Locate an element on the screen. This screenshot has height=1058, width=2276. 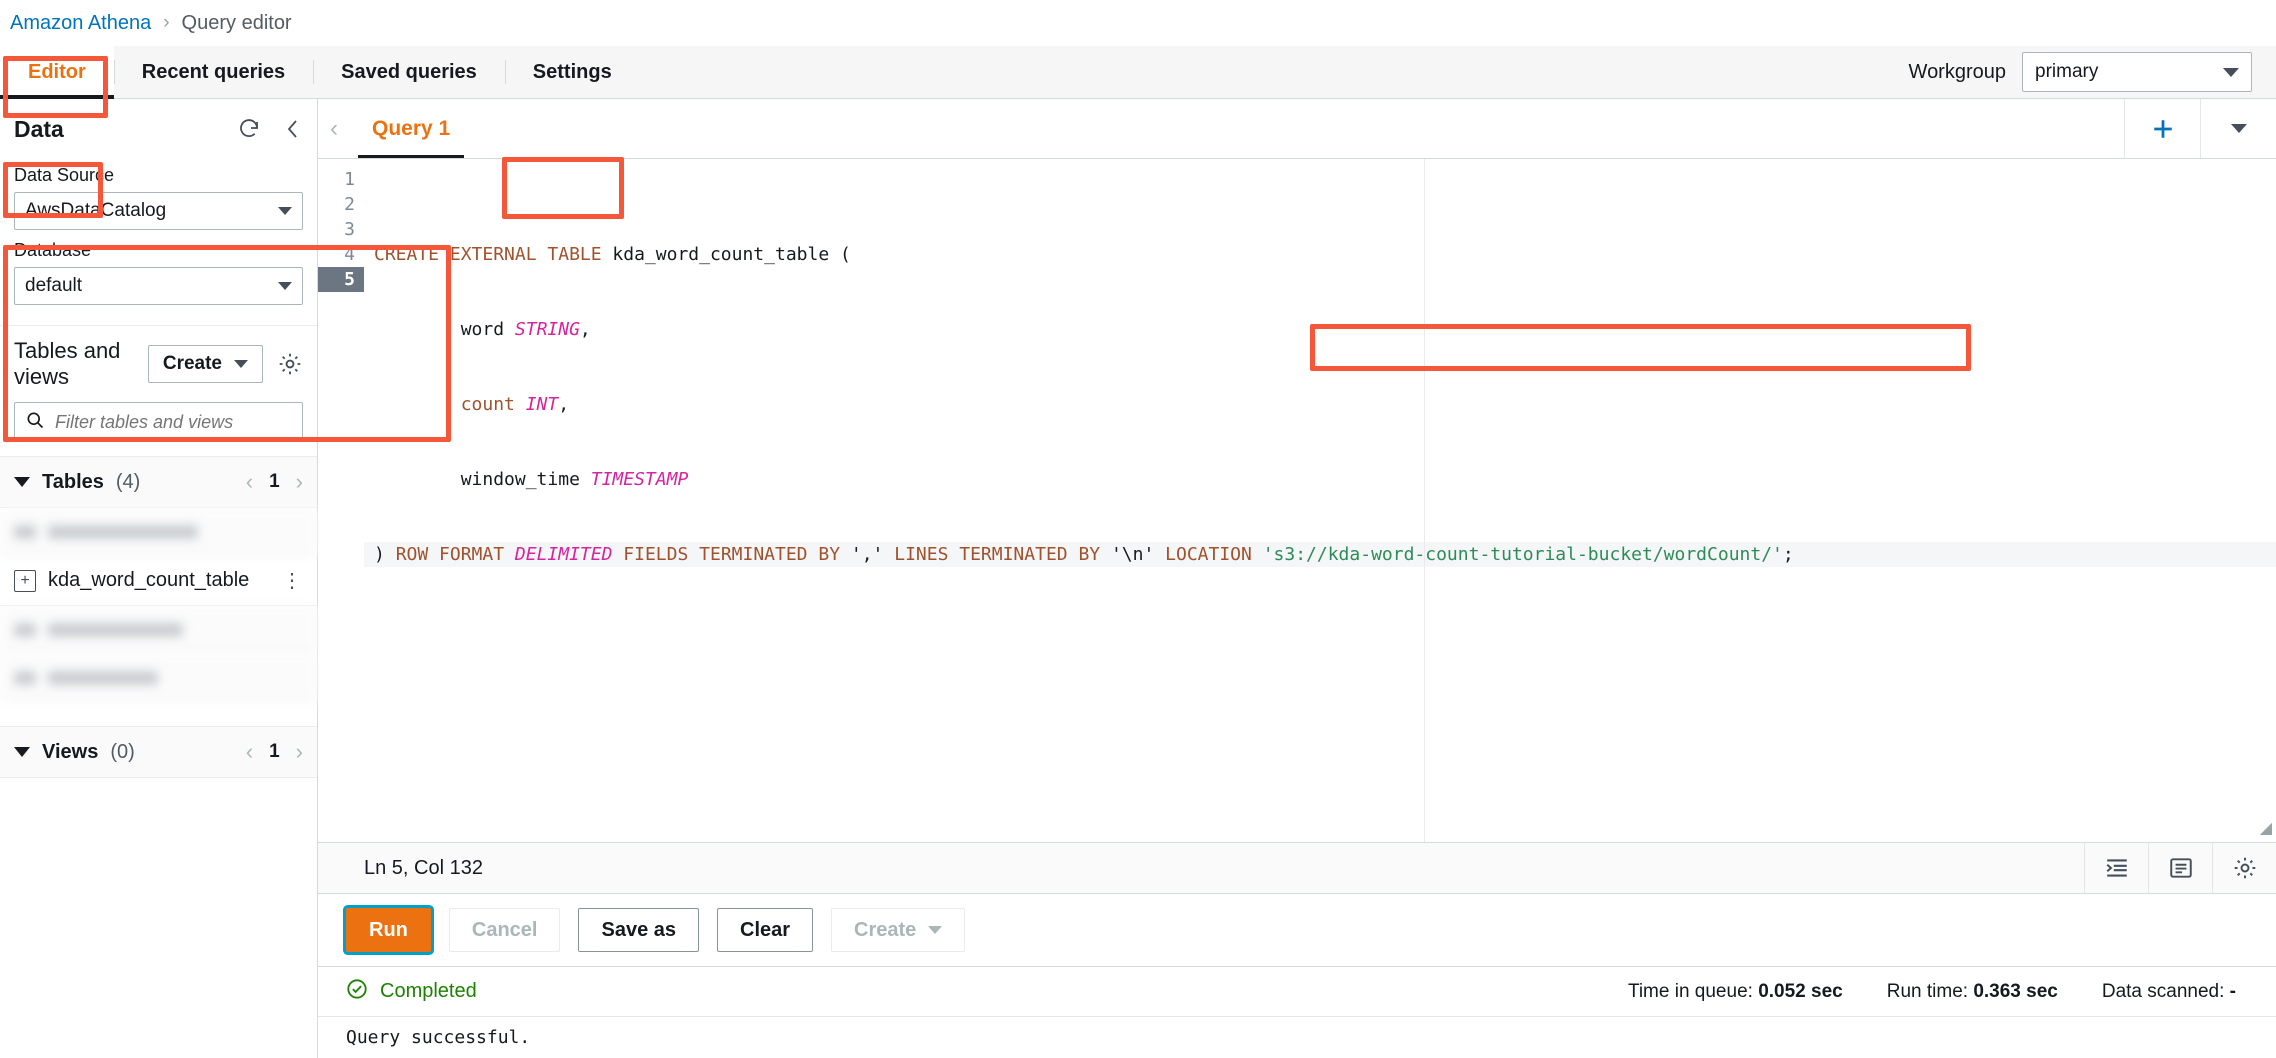
code-token: ) is located at coordinates (385, 554).